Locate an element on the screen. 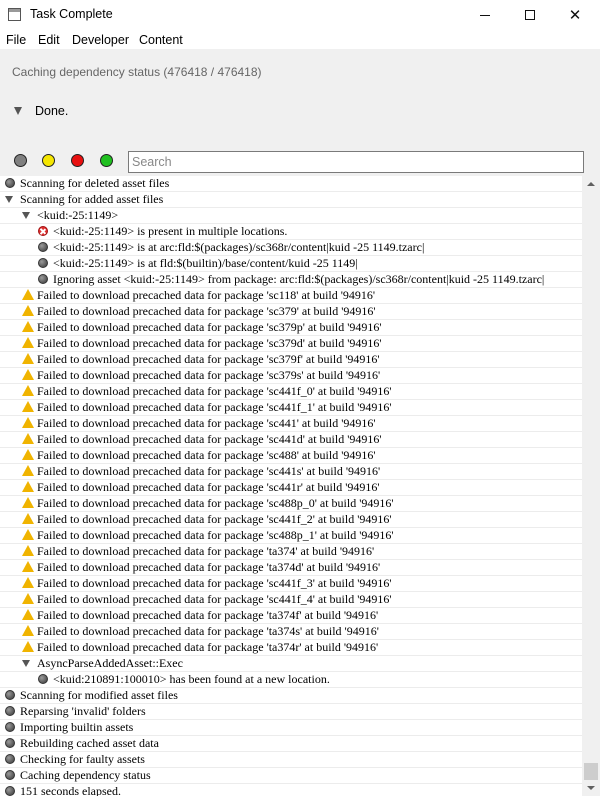 The height and width of the screenshot is (800, 600). filter-green-dot is located at coordinates (106, 160).